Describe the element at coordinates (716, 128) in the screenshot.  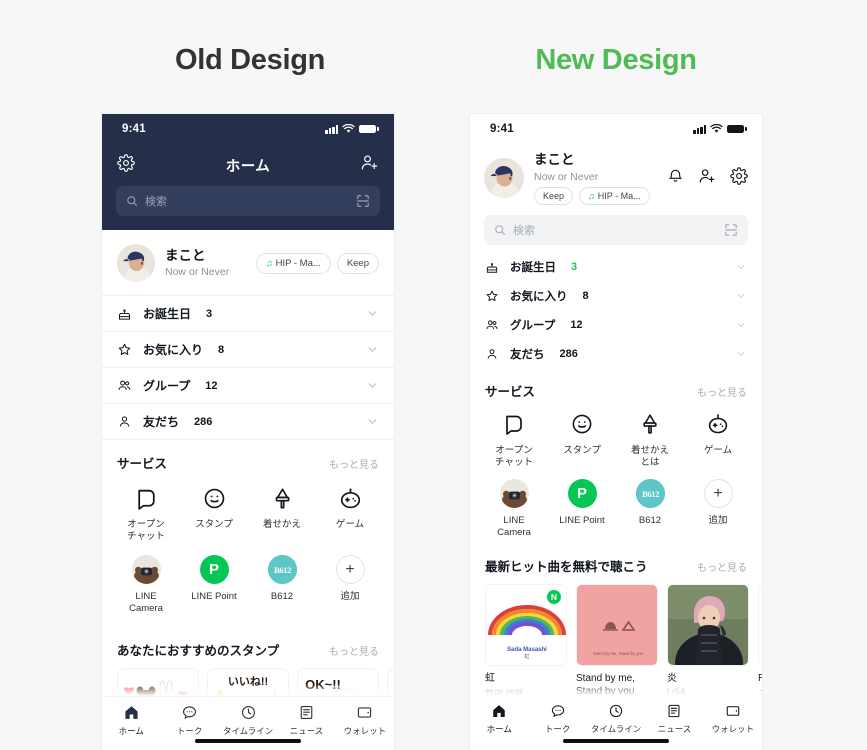
I see `wifi-icon` at that location.